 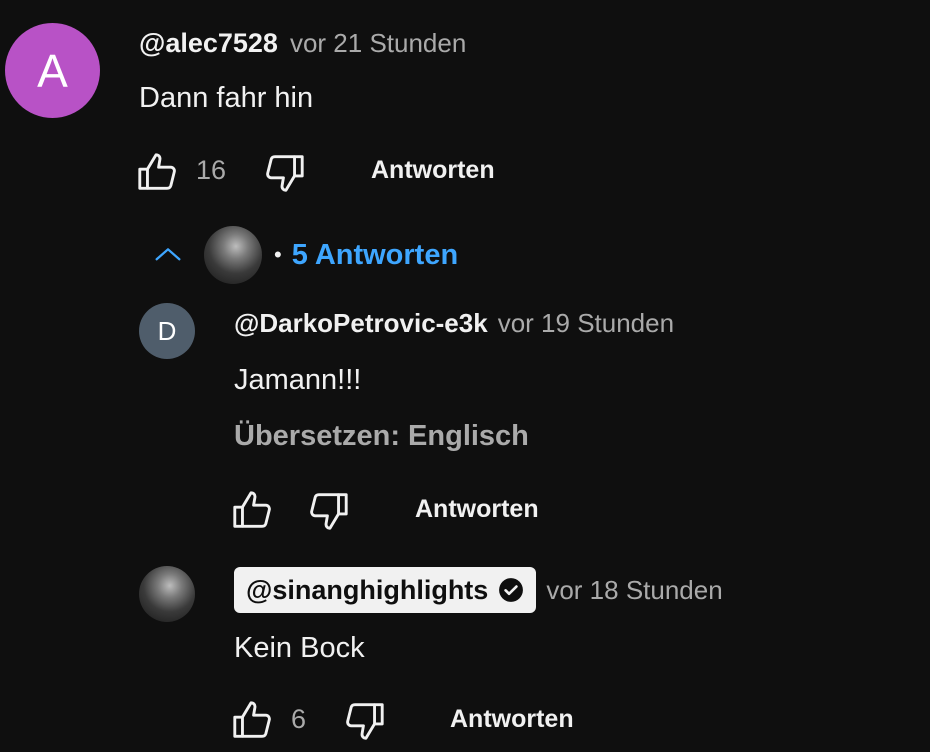 I want to click on reply-text: Jamann!!!, so click(x=298, y=380).